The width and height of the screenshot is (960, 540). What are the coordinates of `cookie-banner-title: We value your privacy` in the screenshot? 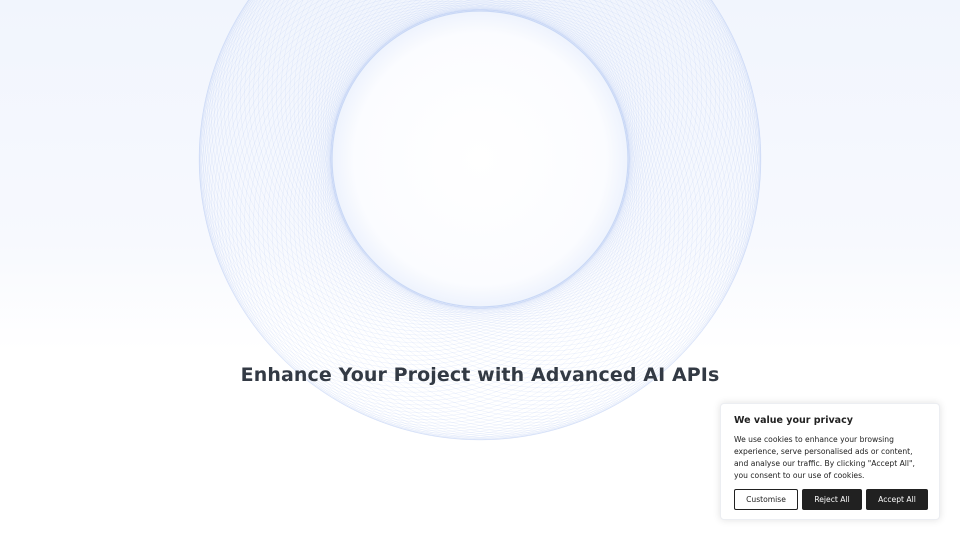 It's located at (793, 420).